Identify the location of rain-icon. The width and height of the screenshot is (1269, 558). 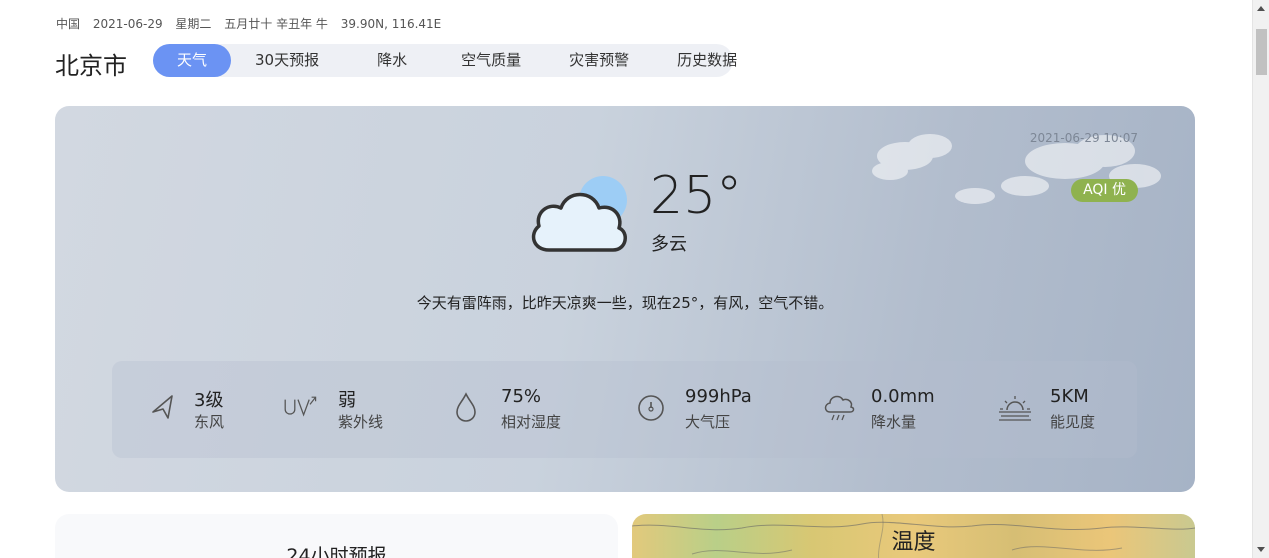
(839, 408).